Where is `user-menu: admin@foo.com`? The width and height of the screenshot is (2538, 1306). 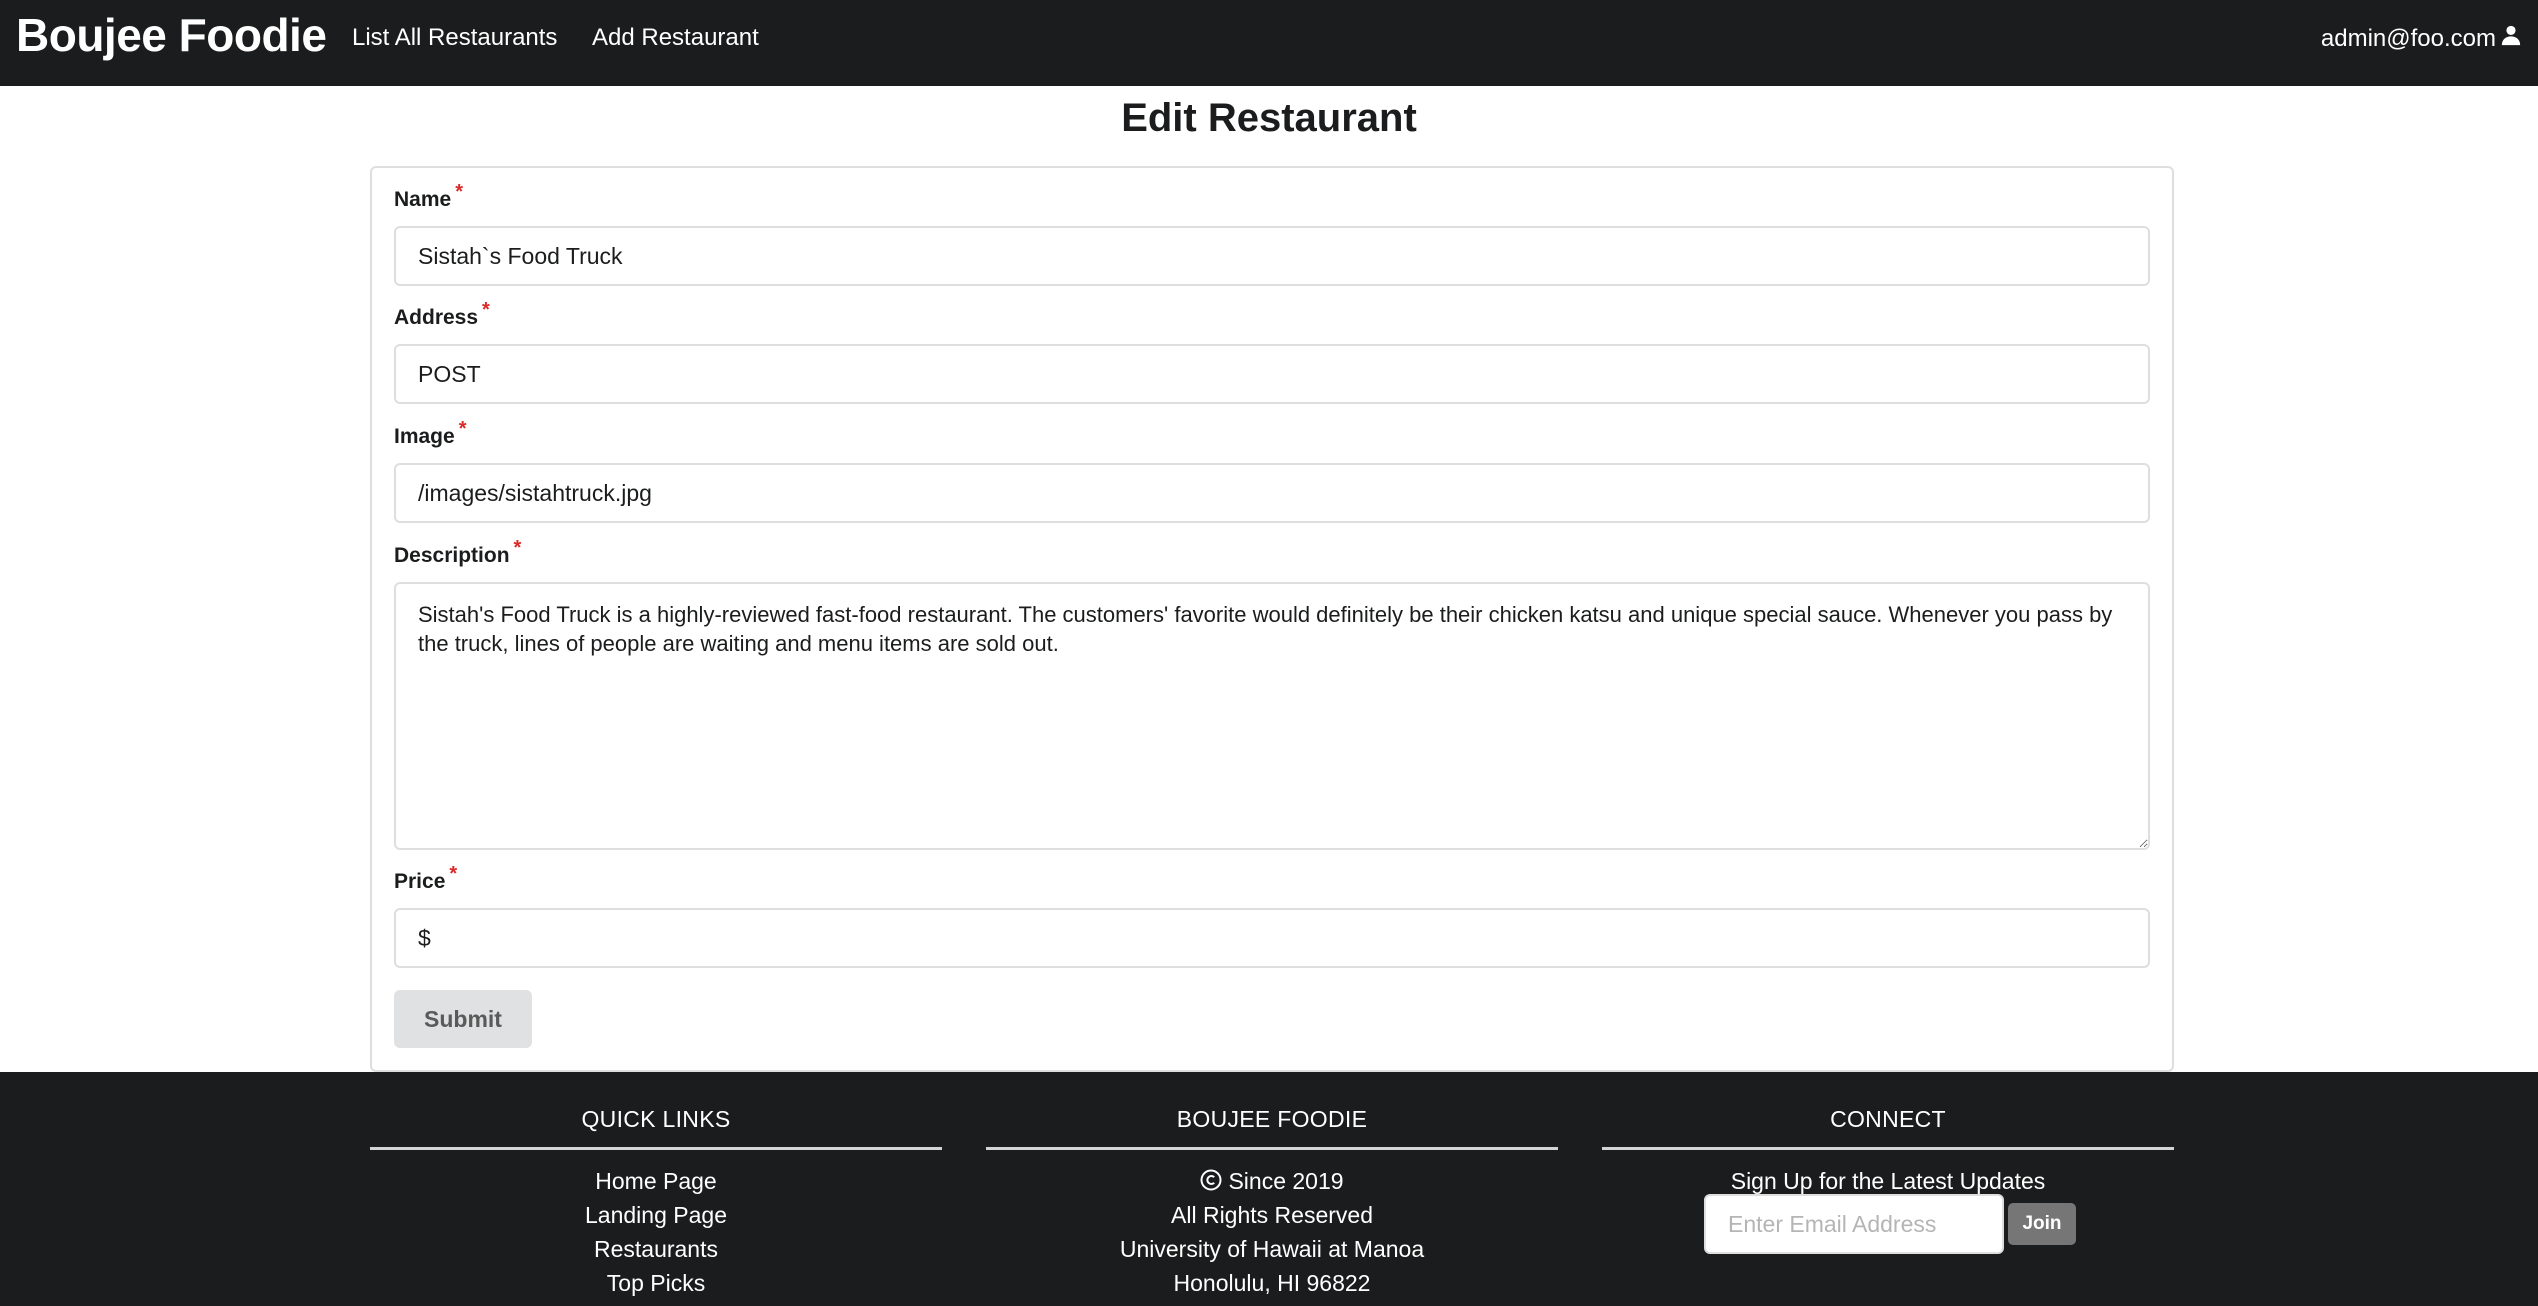
user-menu: admin@foo.com is located at coordinates (2421, 38).